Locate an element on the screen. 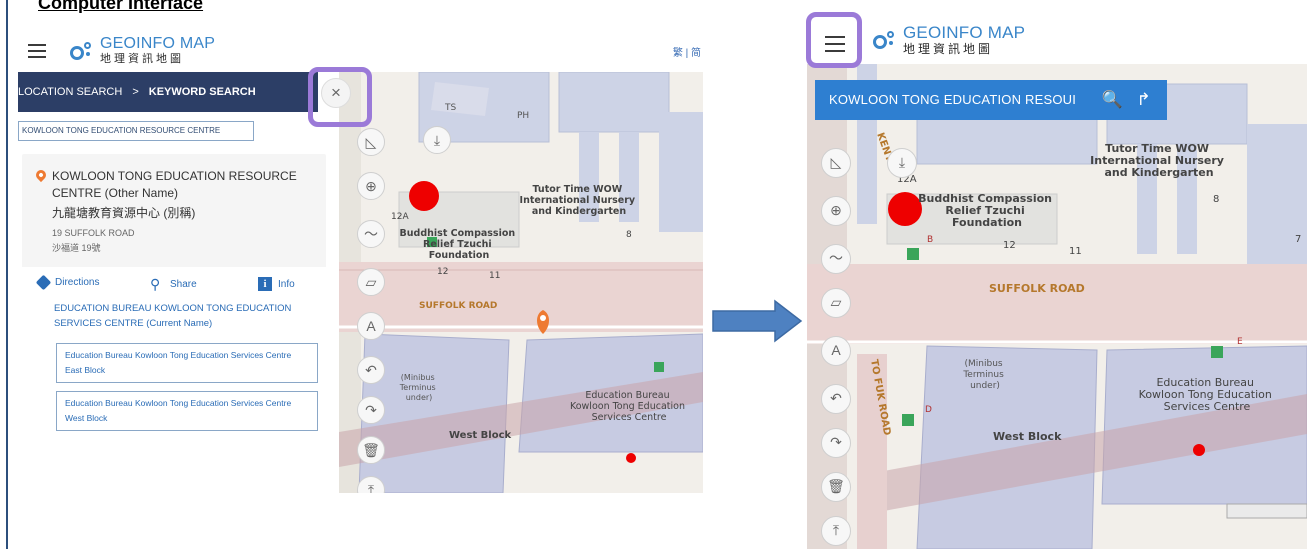 This screenshot has width=1307, height=549. locate-icon: ⊕ is located at coordinates (371, 186).